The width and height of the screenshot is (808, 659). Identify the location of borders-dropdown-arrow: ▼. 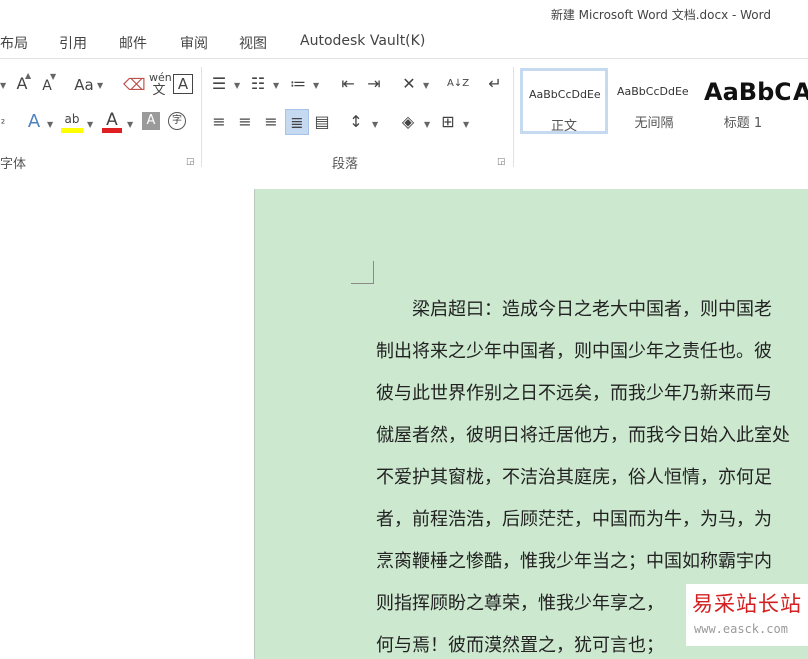
(466, 124).